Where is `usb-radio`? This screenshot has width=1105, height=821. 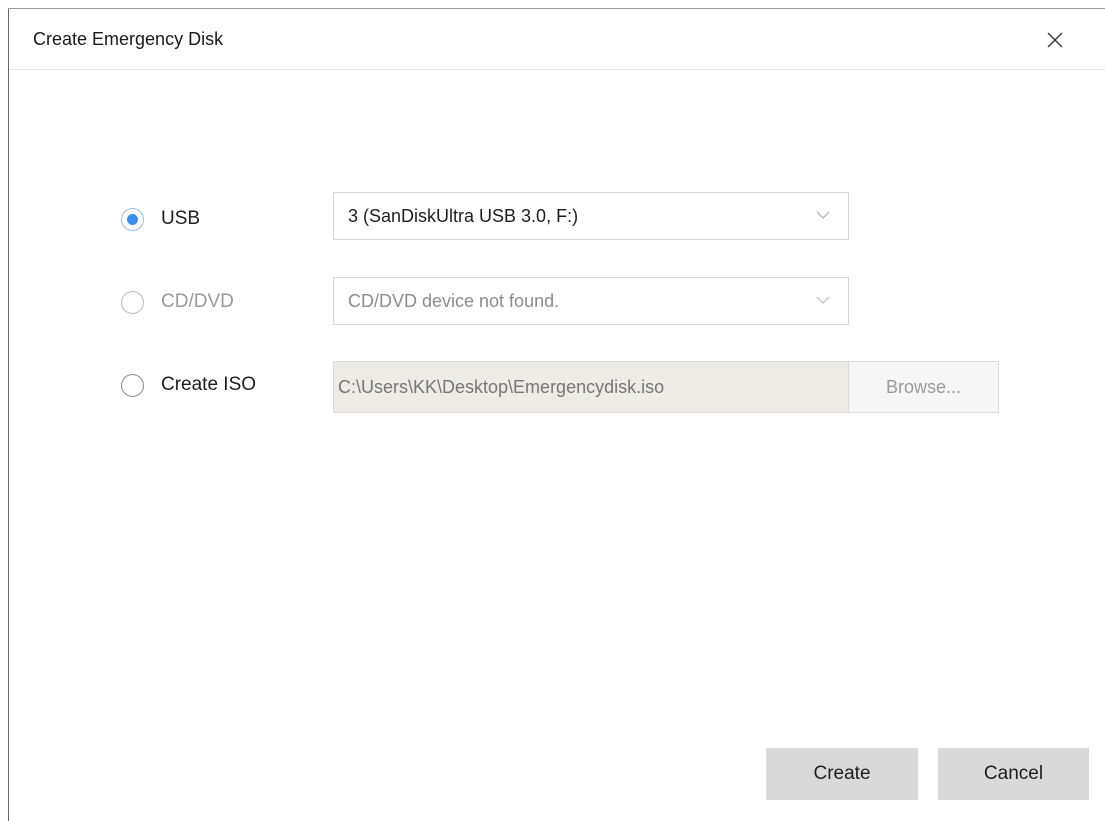 usb-radio is located at coordinates (132, 219).